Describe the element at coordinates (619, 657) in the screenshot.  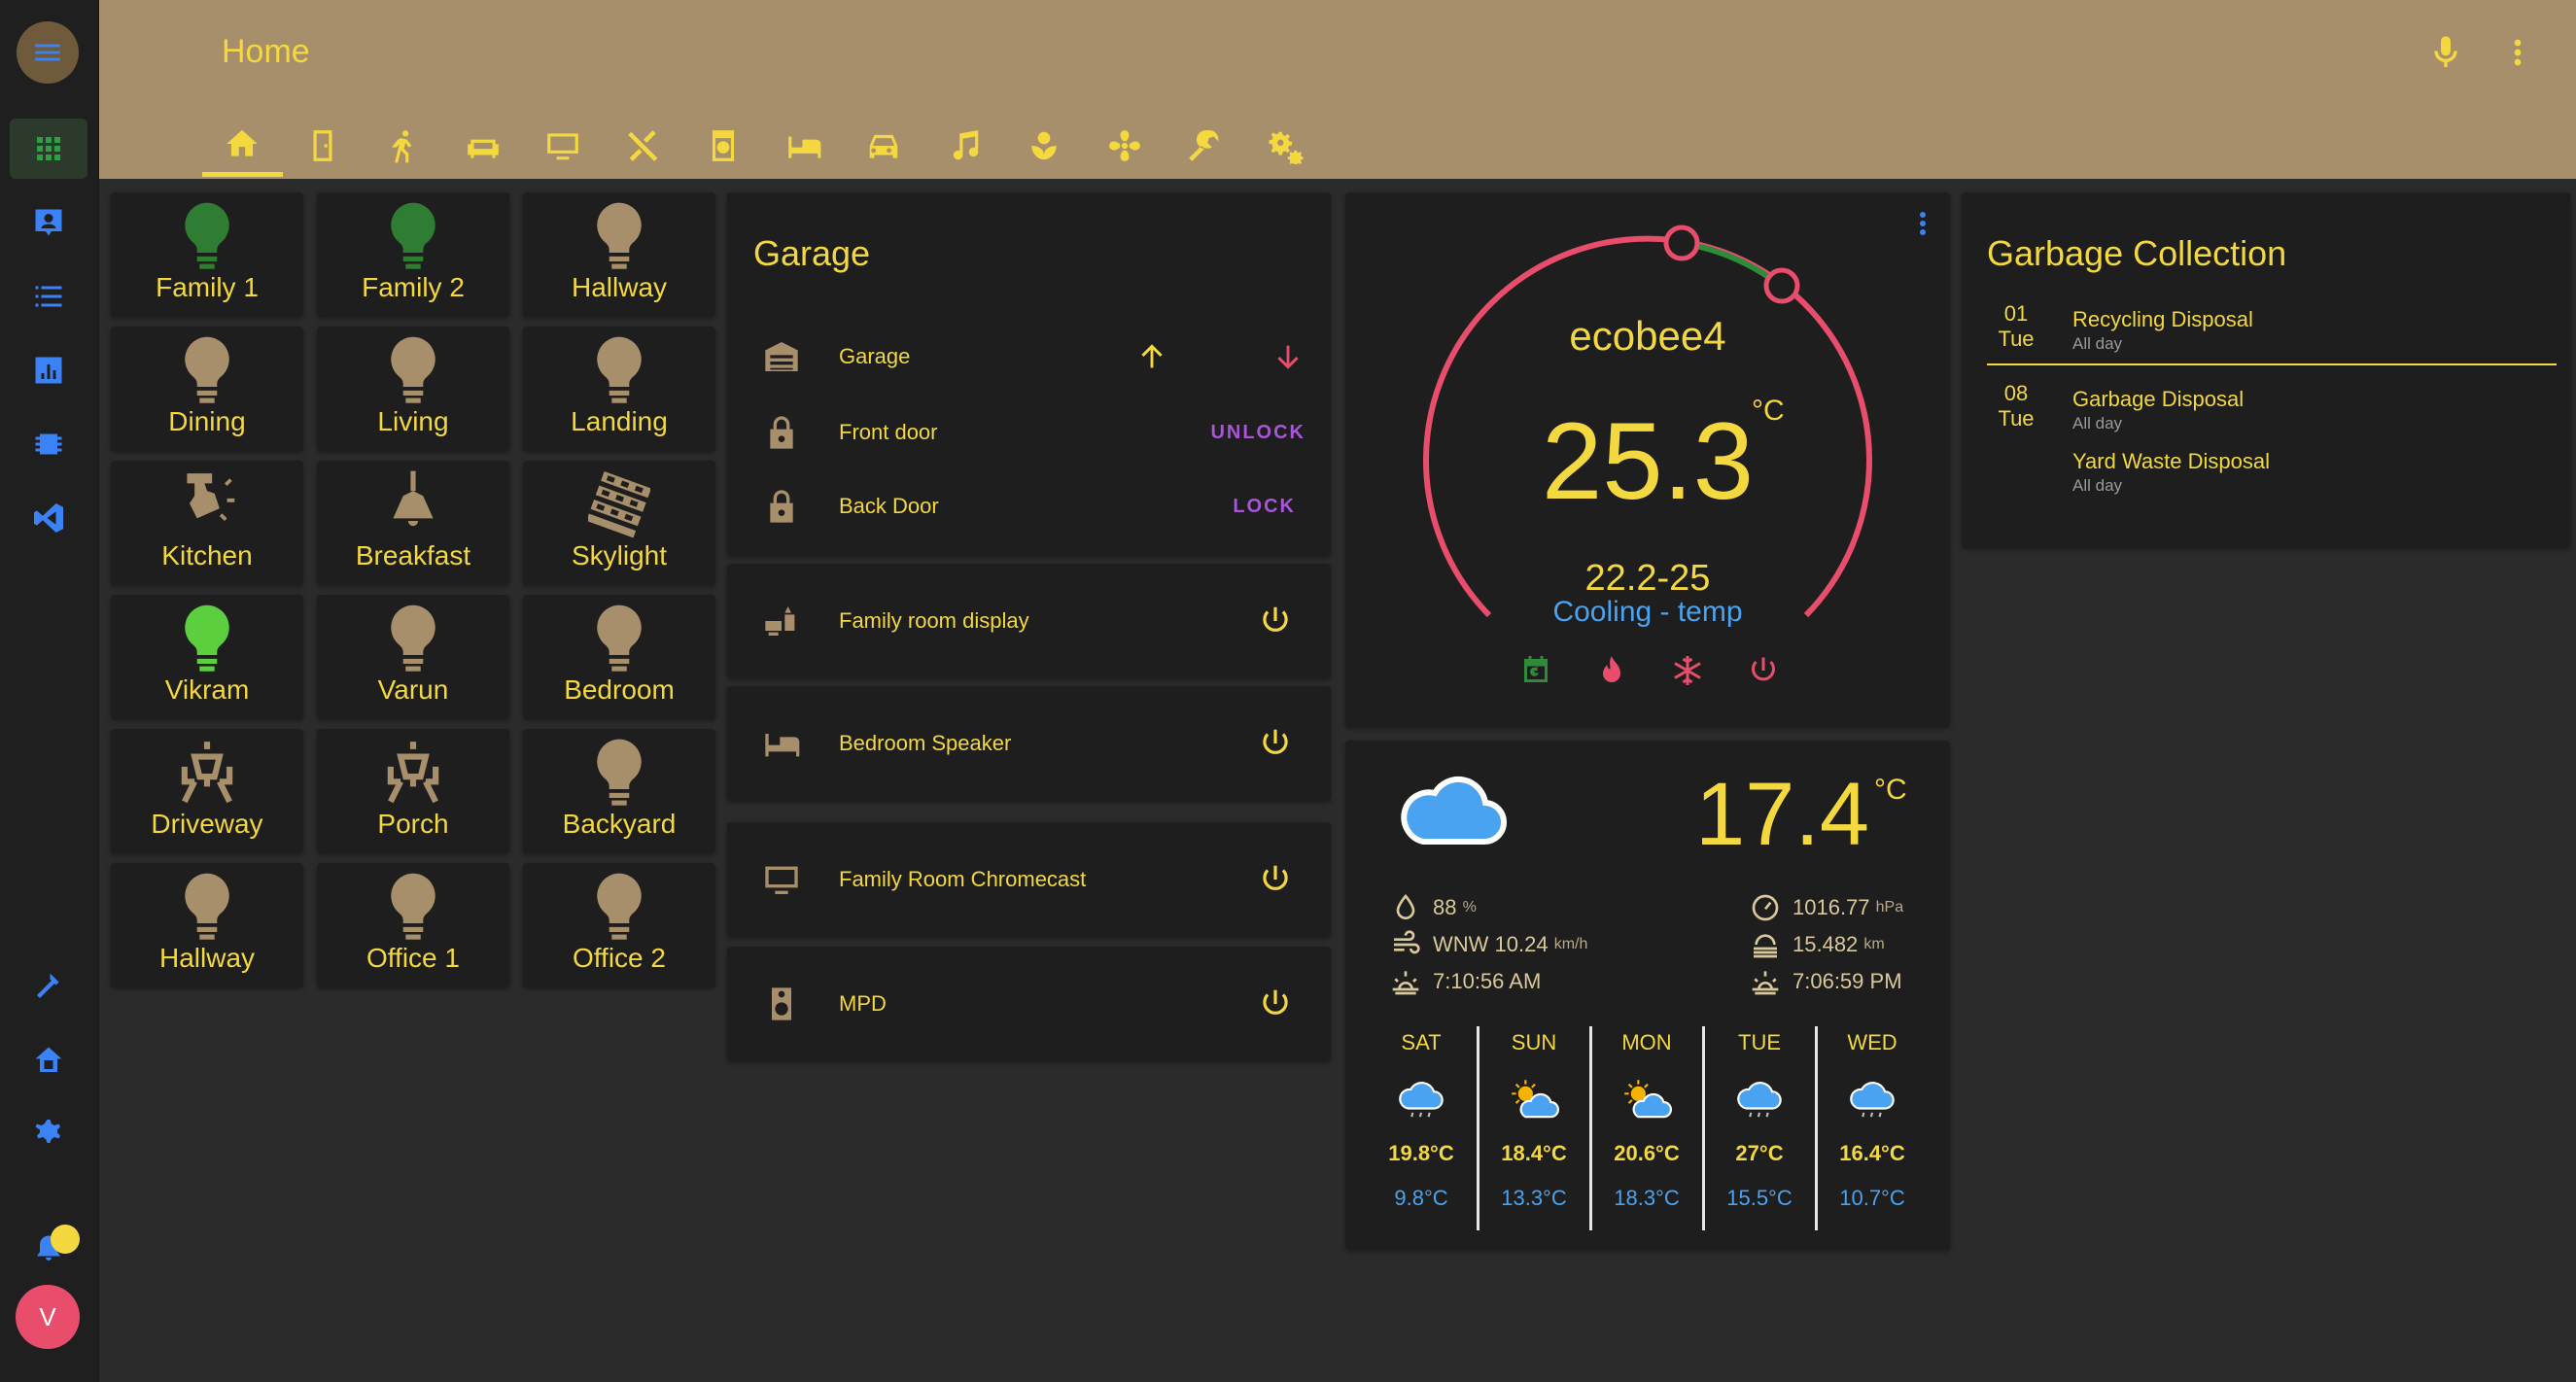
I see `light-tile: Bedroom` at that location.